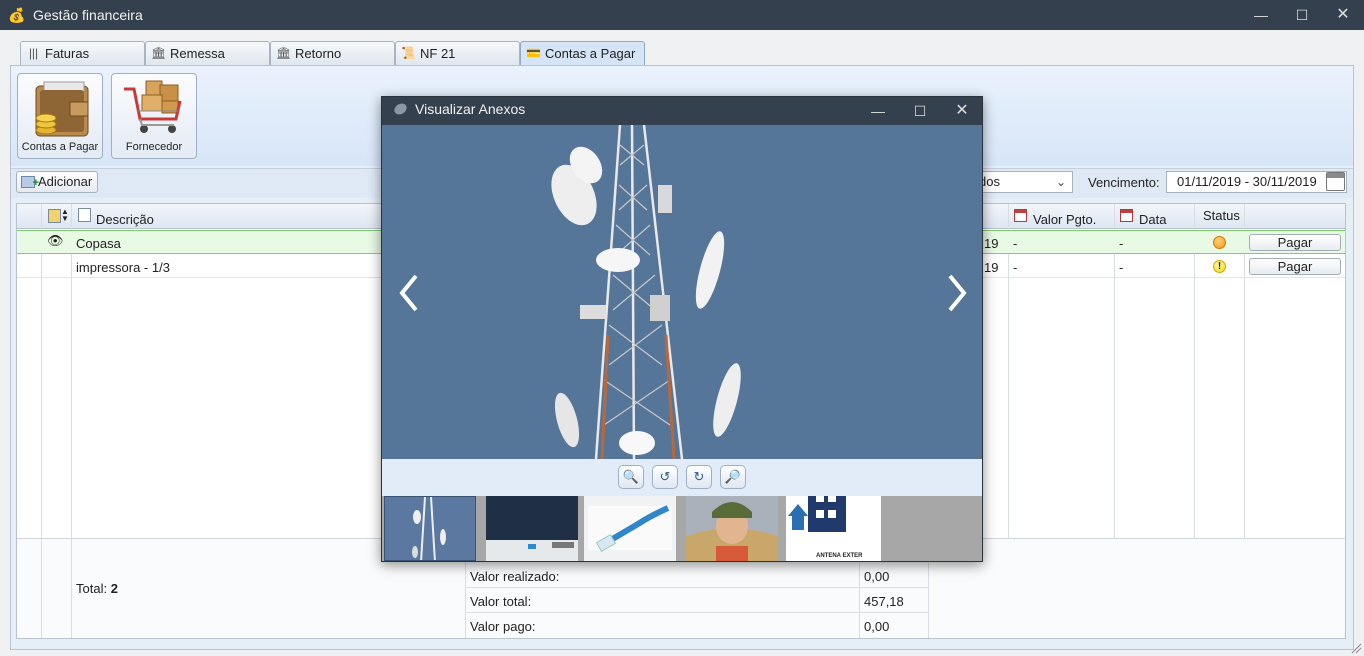 The width and height of the screenshot is (1364, 656). Describe the element at coordinates (470, 109) in the screenshot. I see `dialog-title: Visualizar Anexos` at that location.